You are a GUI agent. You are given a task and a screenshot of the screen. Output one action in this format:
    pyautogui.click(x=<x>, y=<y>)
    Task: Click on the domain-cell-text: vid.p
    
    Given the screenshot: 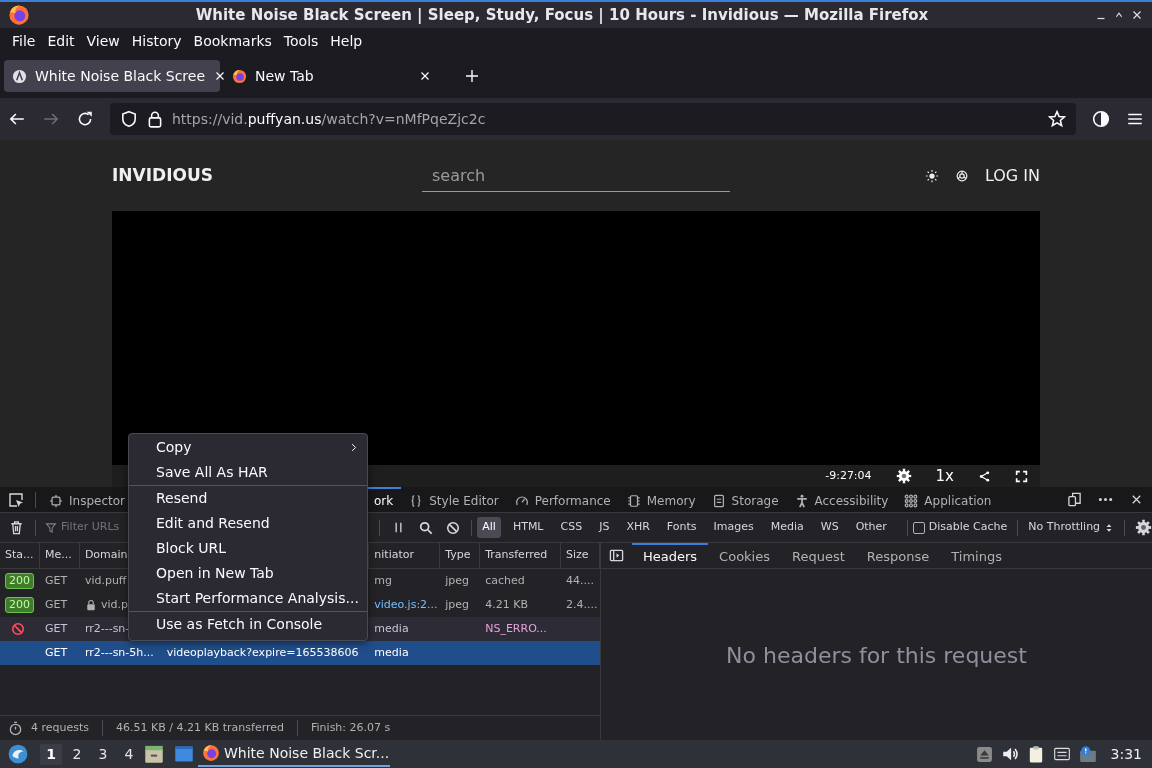 What is the action you would take?
    pyautogui.click(x=114, y=604)
    